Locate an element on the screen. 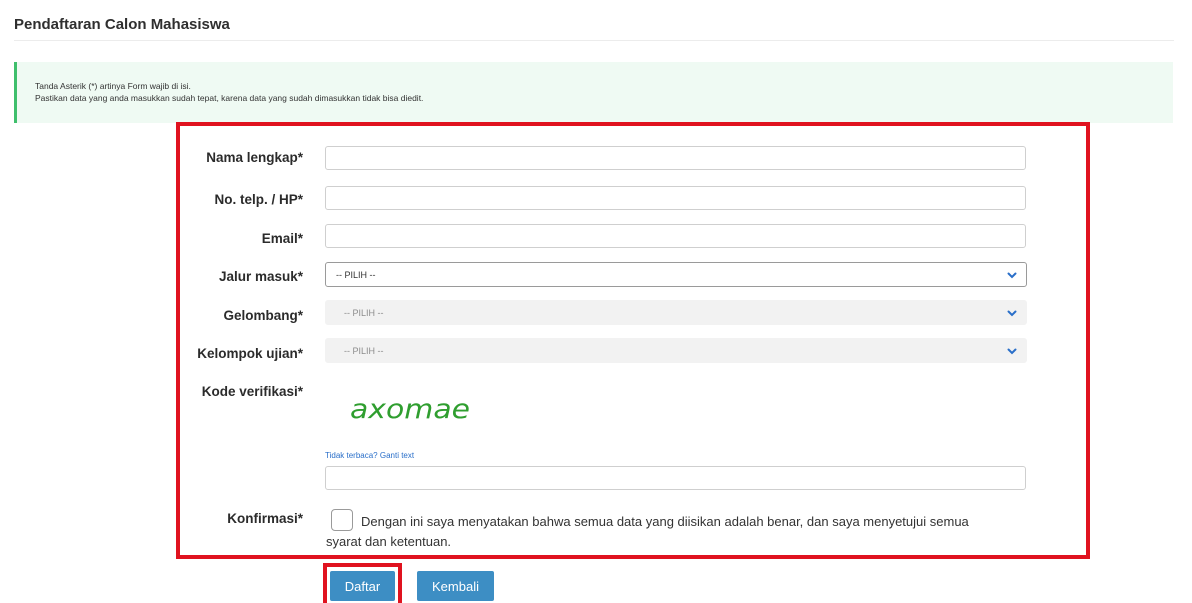 Image resolution: width=1192 pixels, height=603 pixels. telp-label: No. telp. / HP* is located at coordinates (258, 199).